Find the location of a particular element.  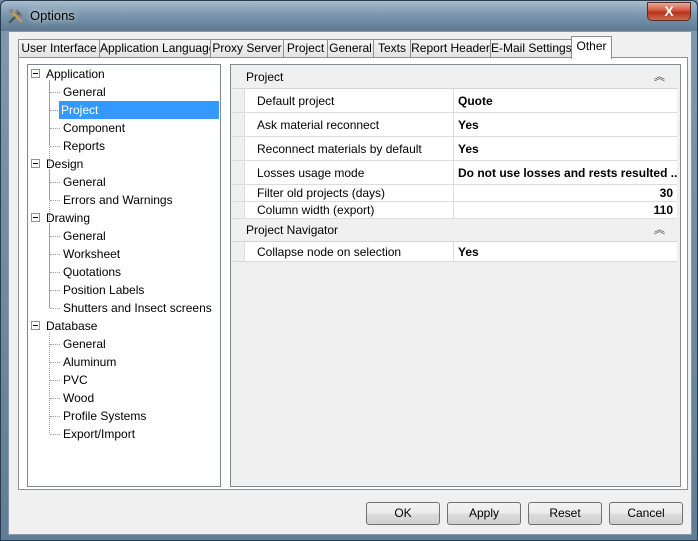

tree-label: Application is located at coordinates (75, 74).